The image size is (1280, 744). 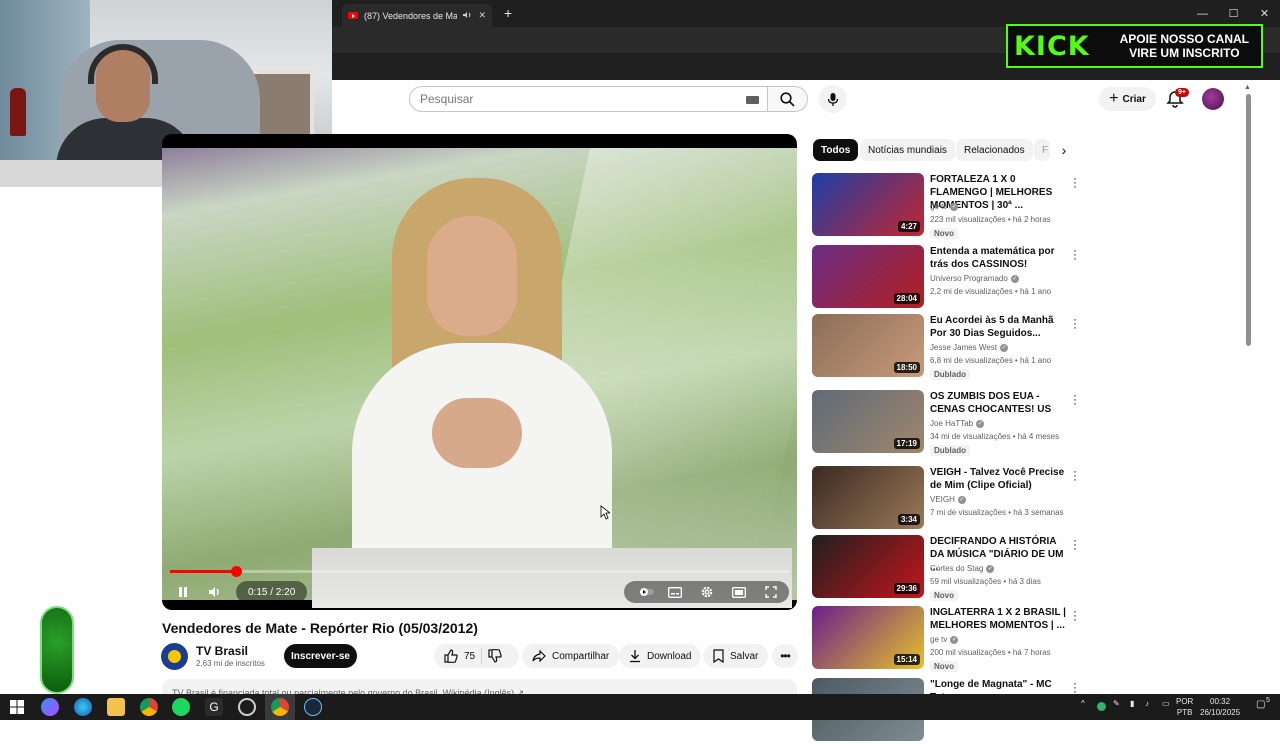 I want to click on spotify-icon, so click(x=181, y=707).